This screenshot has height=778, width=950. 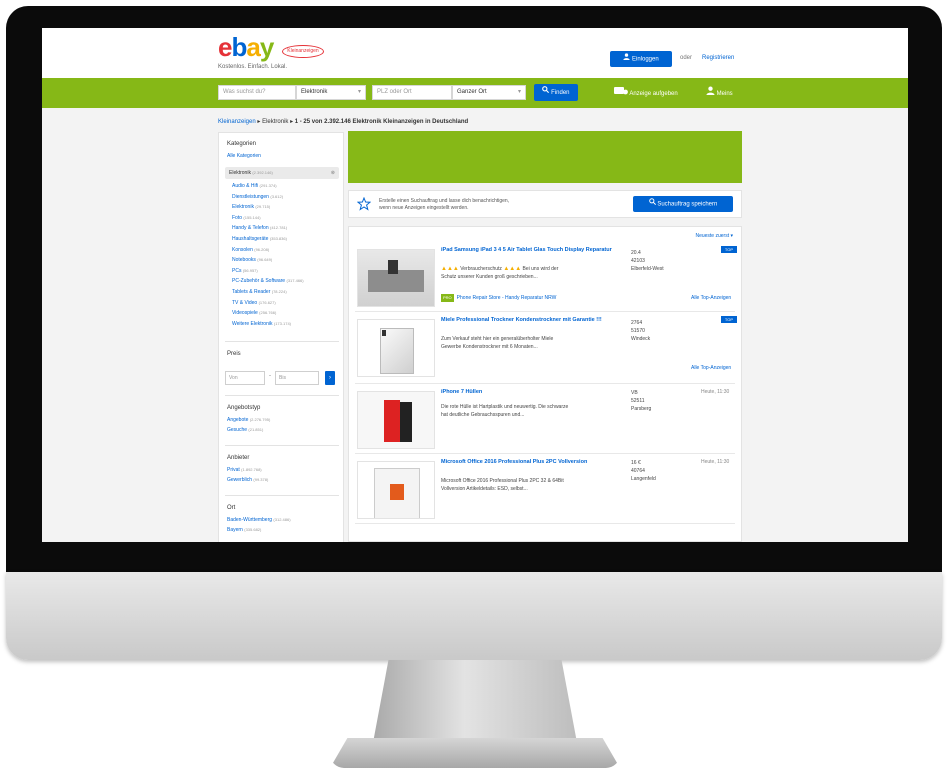 What do you see at coordinates (253, 67) in the screenshot?
I see `tagline: Kostenlos. Einfach. Lokal.` at bounding box center [253, 67].